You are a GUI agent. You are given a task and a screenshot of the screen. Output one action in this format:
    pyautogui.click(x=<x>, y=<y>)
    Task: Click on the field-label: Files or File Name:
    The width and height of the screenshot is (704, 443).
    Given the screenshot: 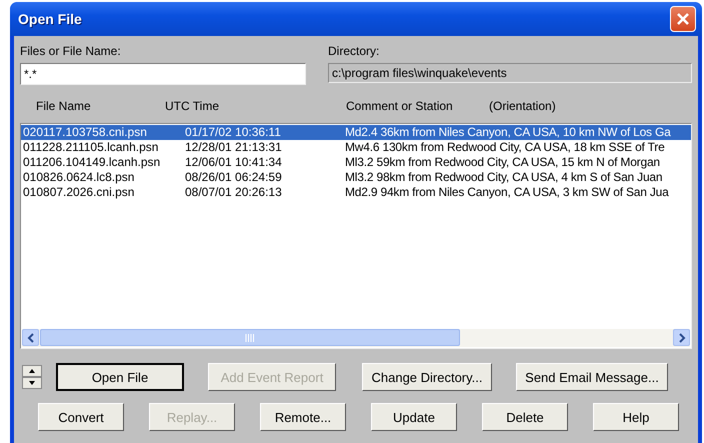 What is the action you would take?
    pyautogui.click(x=71, y=51)
    